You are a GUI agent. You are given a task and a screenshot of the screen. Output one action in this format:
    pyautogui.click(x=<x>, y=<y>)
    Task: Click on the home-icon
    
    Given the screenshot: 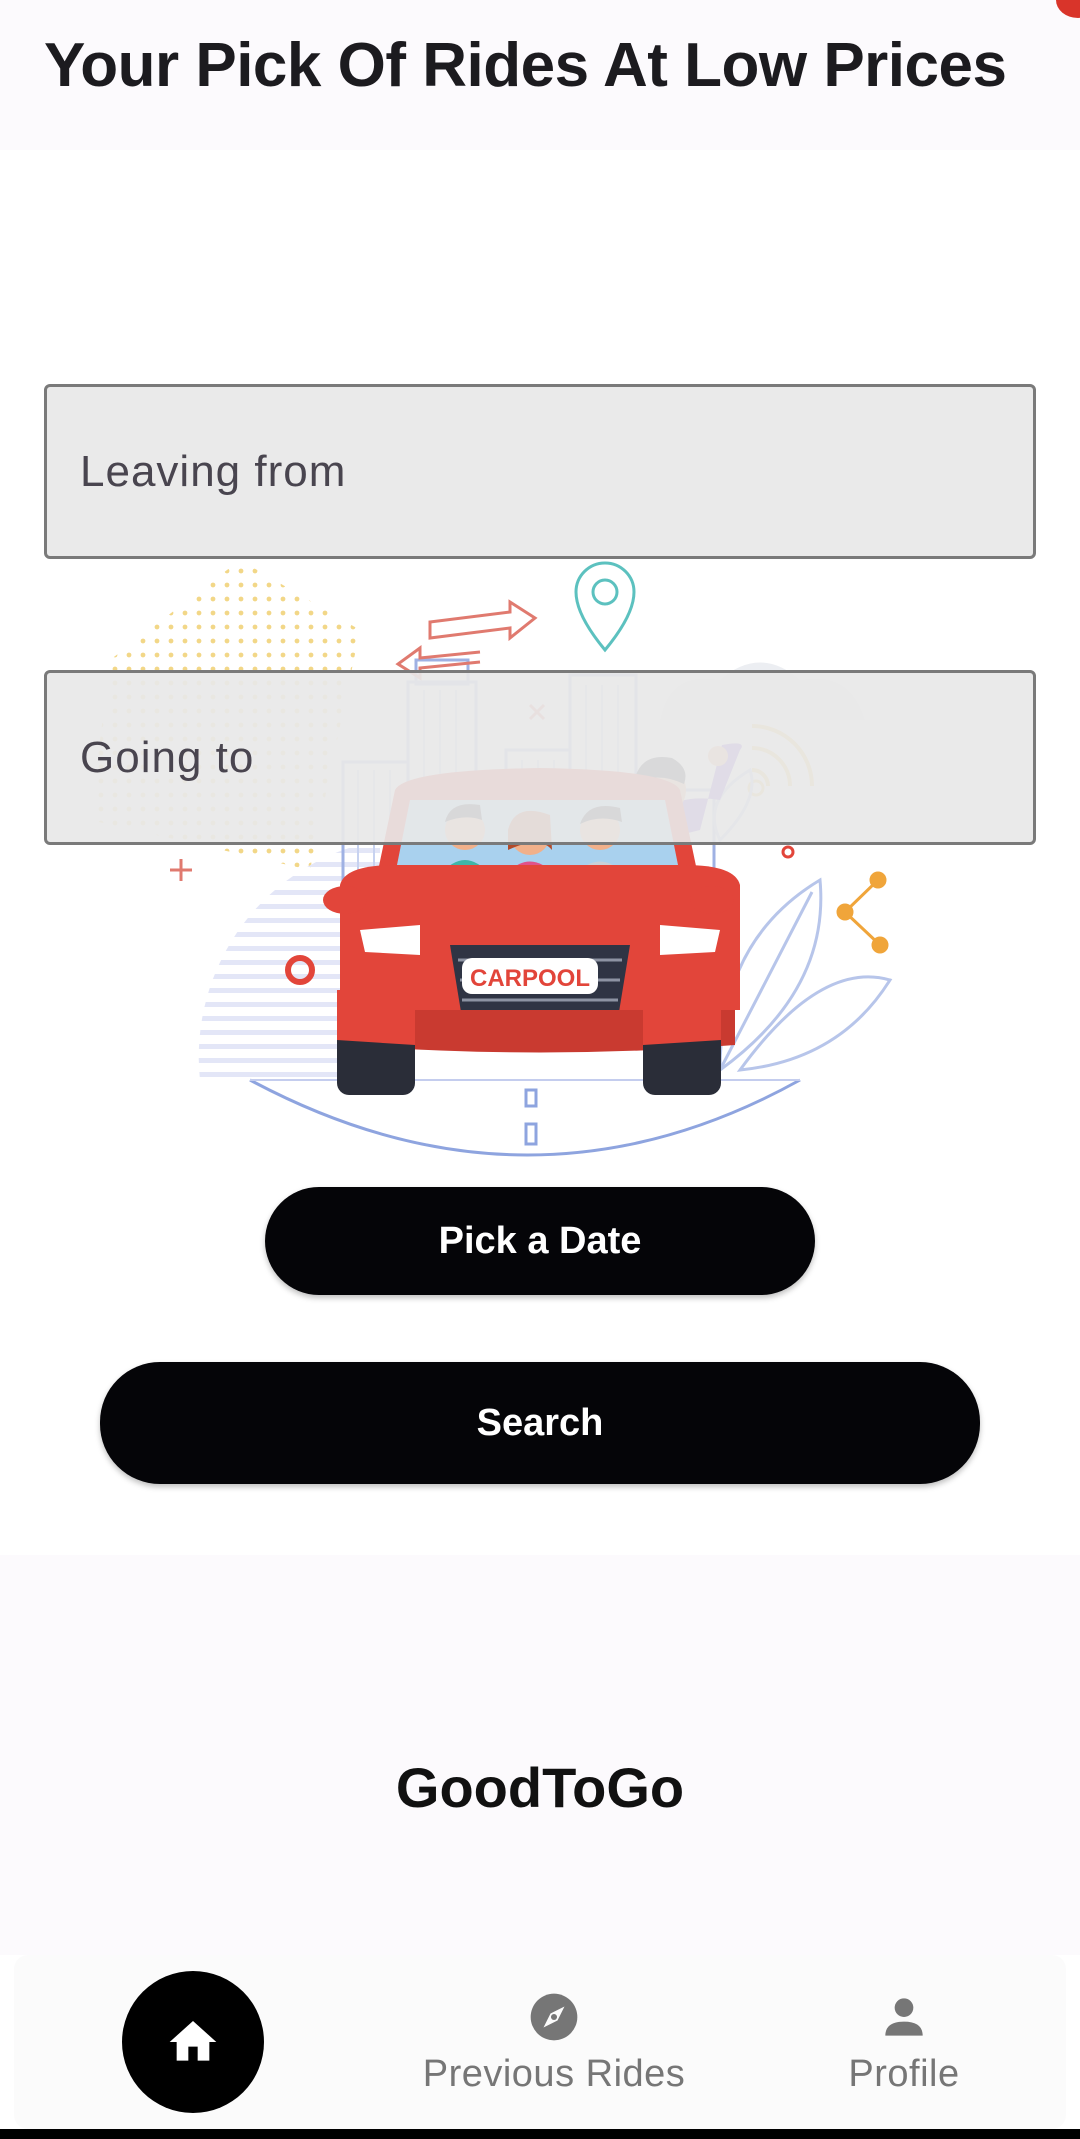 What is the action you would take?
    pyautogui.click(x=193, y=2041)
    